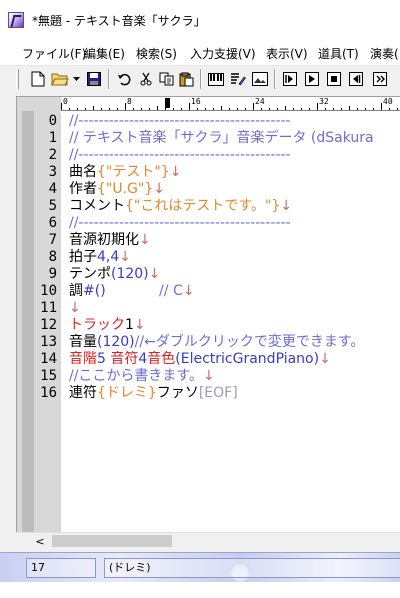  Describe the element at coordinates (127, 393) in the screenshot. I see `code-token: {ドレミ}` at that location.